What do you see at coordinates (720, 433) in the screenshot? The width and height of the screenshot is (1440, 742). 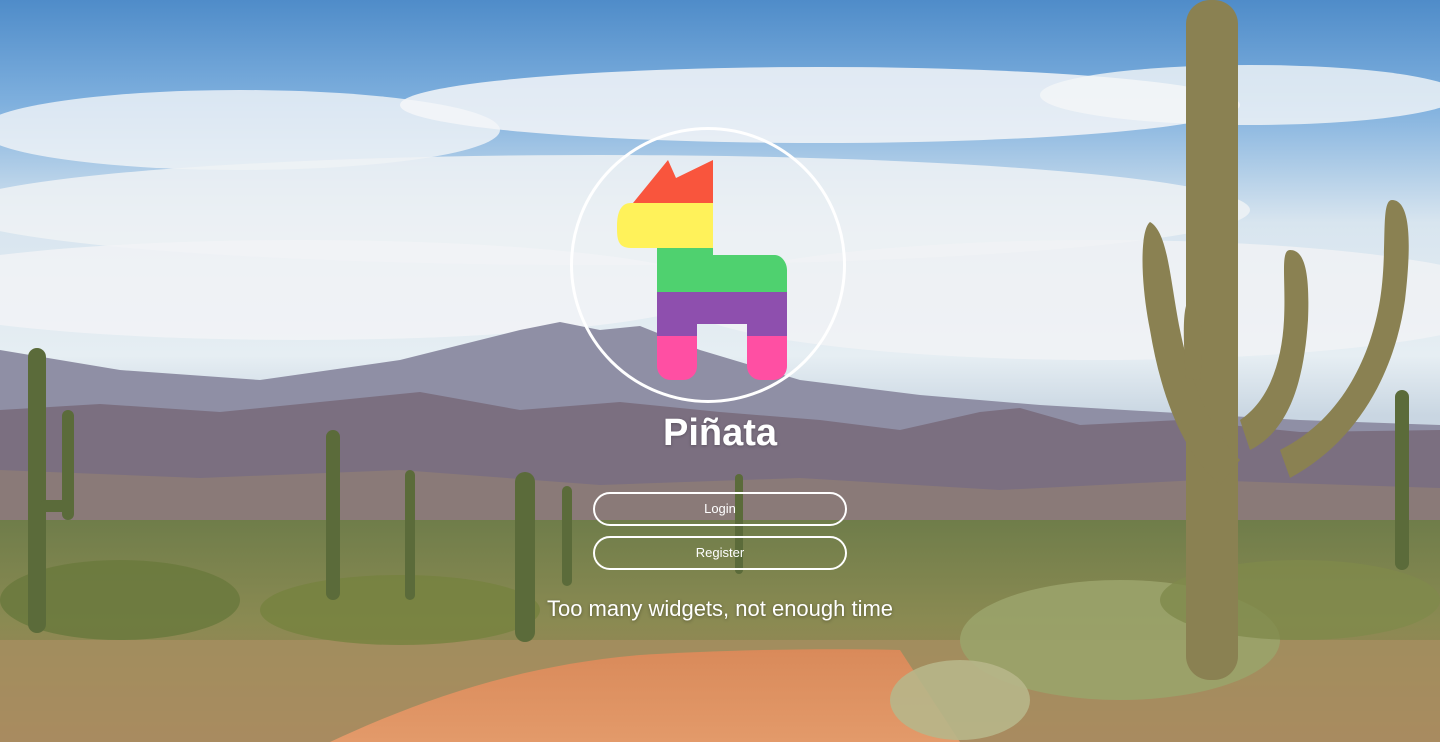 I see `app-title: Piñata` at bounding box center [720, 433].